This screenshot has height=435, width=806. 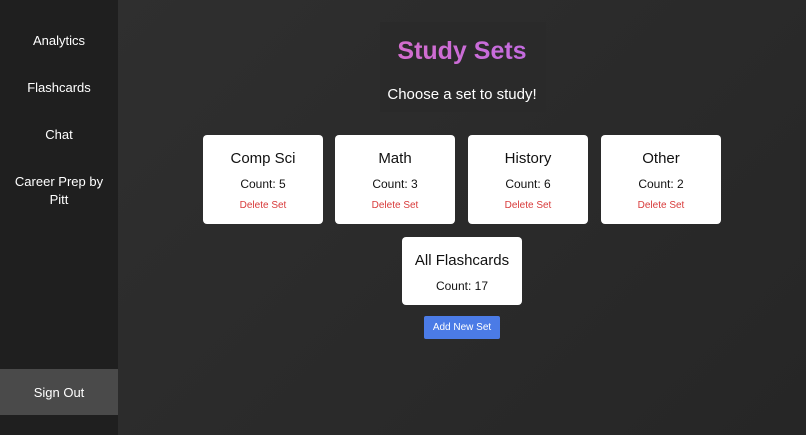 I want to click on set-card-math: Math Count: 3 Delete Set, so click(x=395, y=179).